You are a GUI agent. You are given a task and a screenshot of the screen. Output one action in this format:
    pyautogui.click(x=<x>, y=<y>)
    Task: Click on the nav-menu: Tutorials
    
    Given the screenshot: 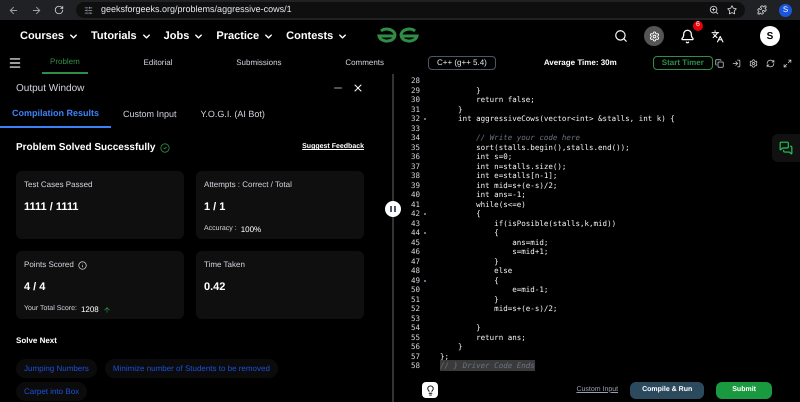 What is the action you would take?
    pyautogui.click(x=121, y=36)
    